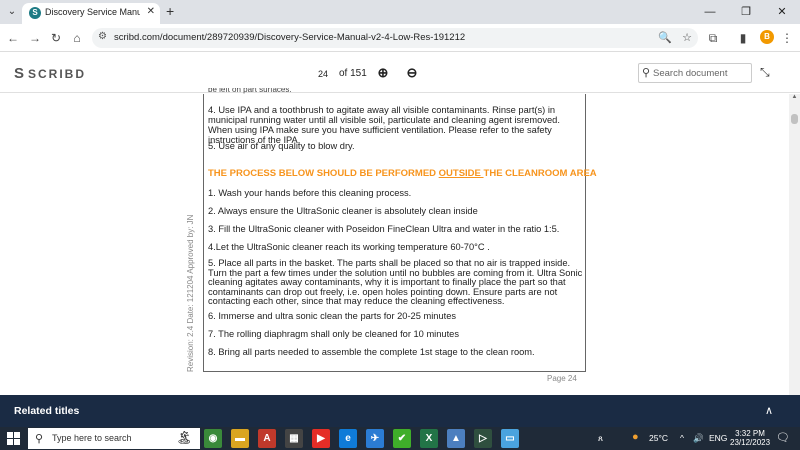 This screenshot has width=800, height=450. I want to click on tab-close-icon: ✕, so click(151, 11).